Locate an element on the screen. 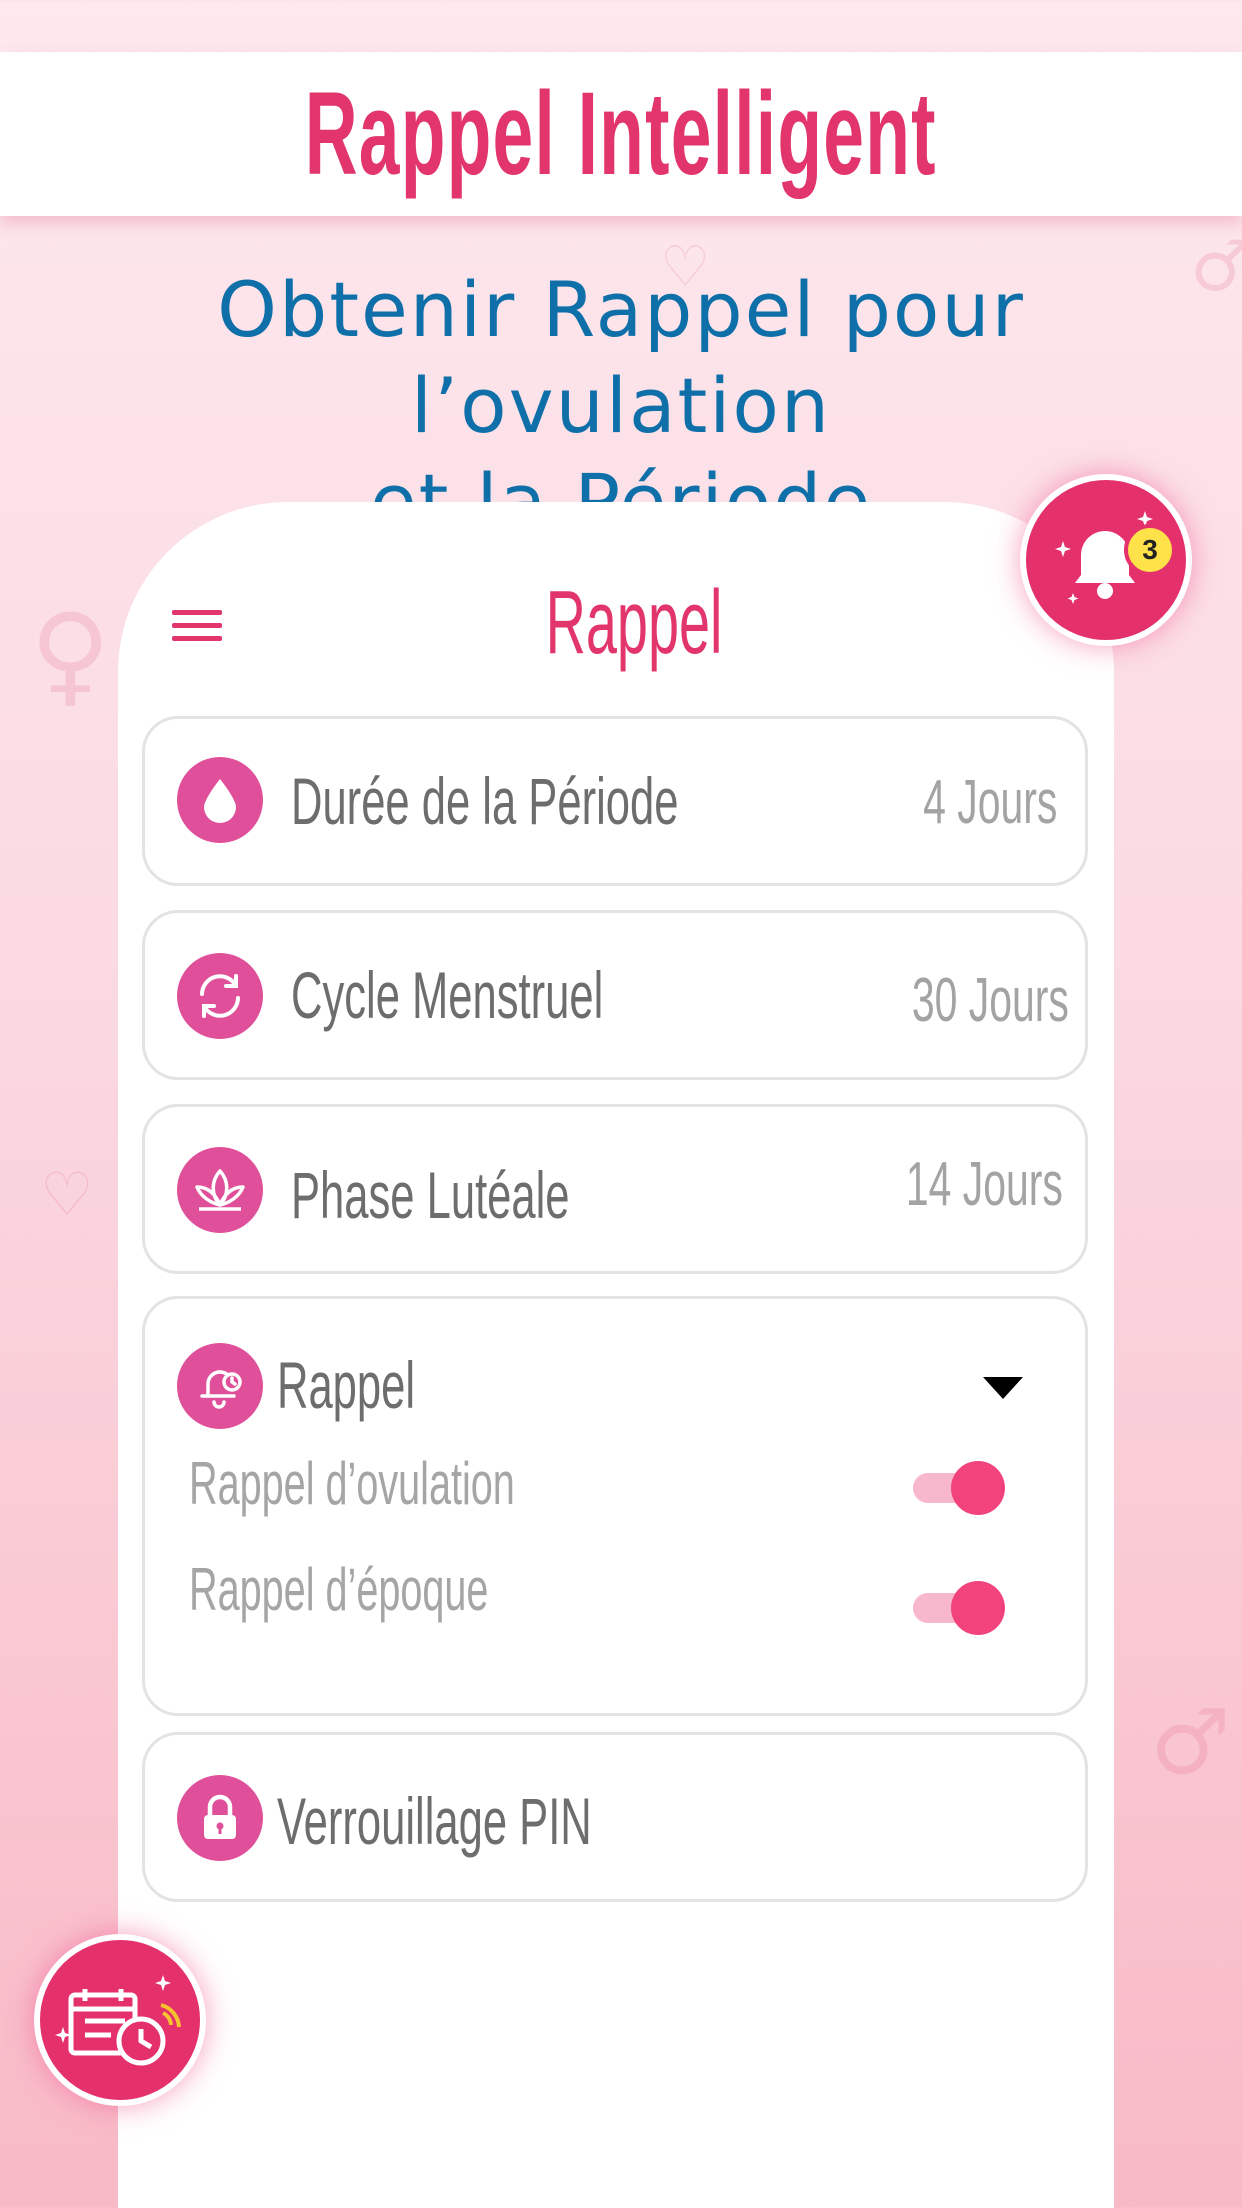  background-male-symbol-icon: ♂ is located at coordinates (1190, 1742).